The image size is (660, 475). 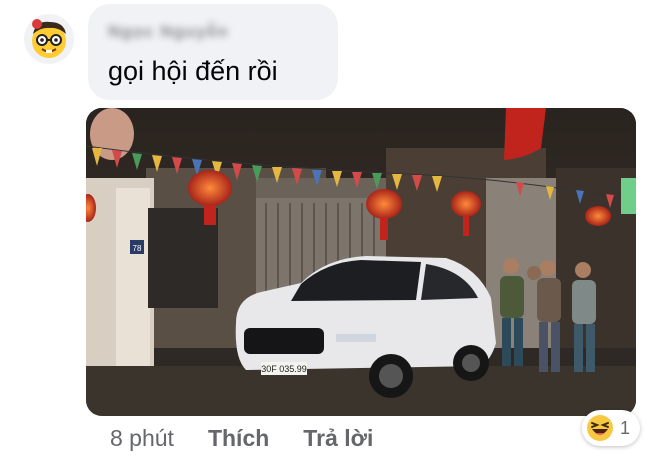 I want to click on comment-actions: 8 phút Thích Trả lời, so click(x=241, y=438).